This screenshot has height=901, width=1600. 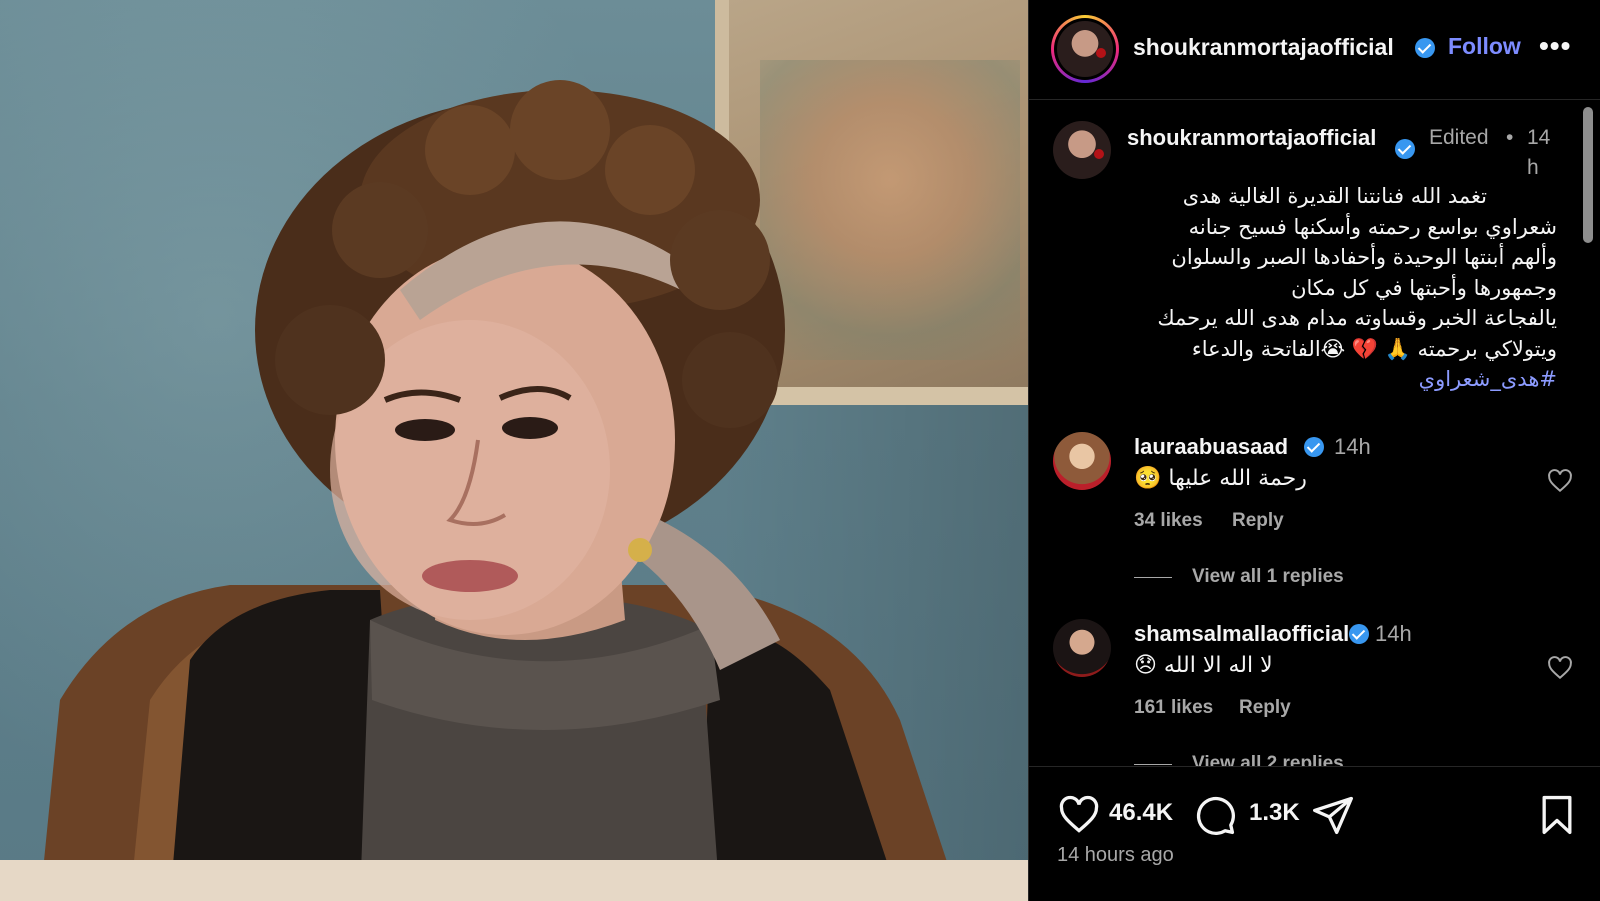 What do you see at coordinates (1268, 576) in the screenshot?
I see `view-replies-label: View all 1 replies` at bounding box center [1268, 576].